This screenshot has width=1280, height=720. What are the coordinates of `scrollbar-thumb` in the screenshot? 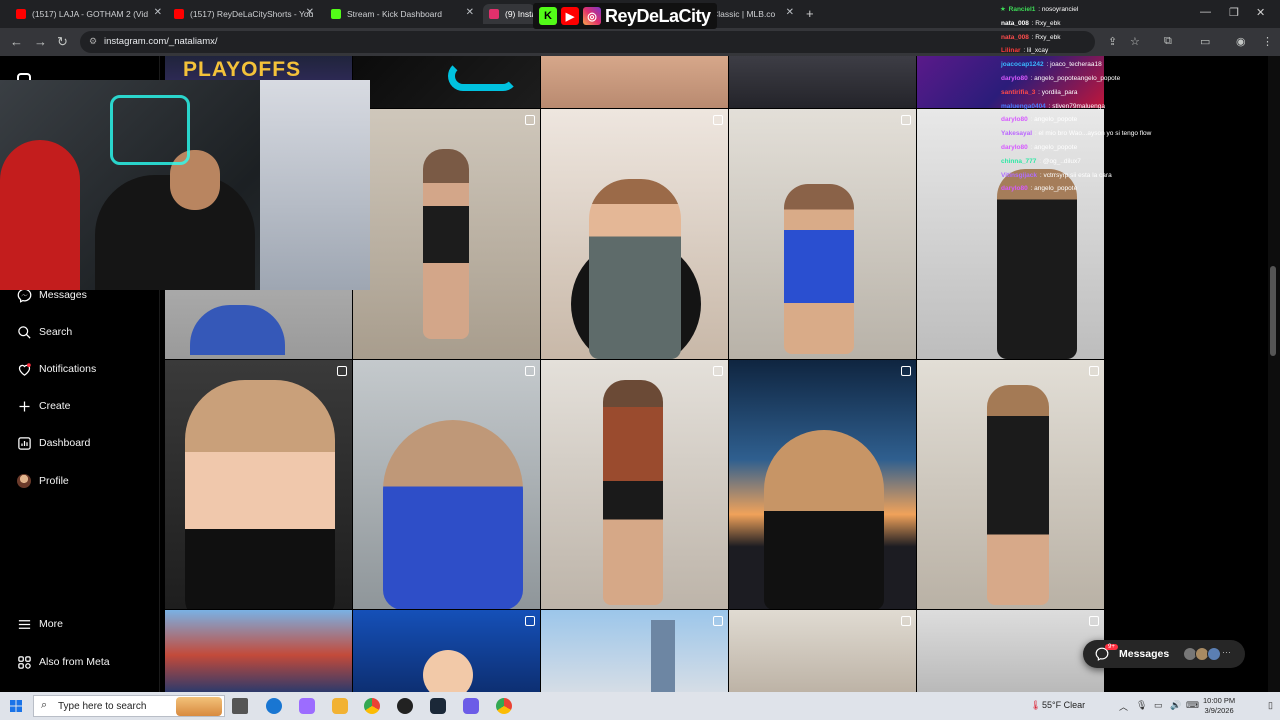 It's located at (1273, 311).